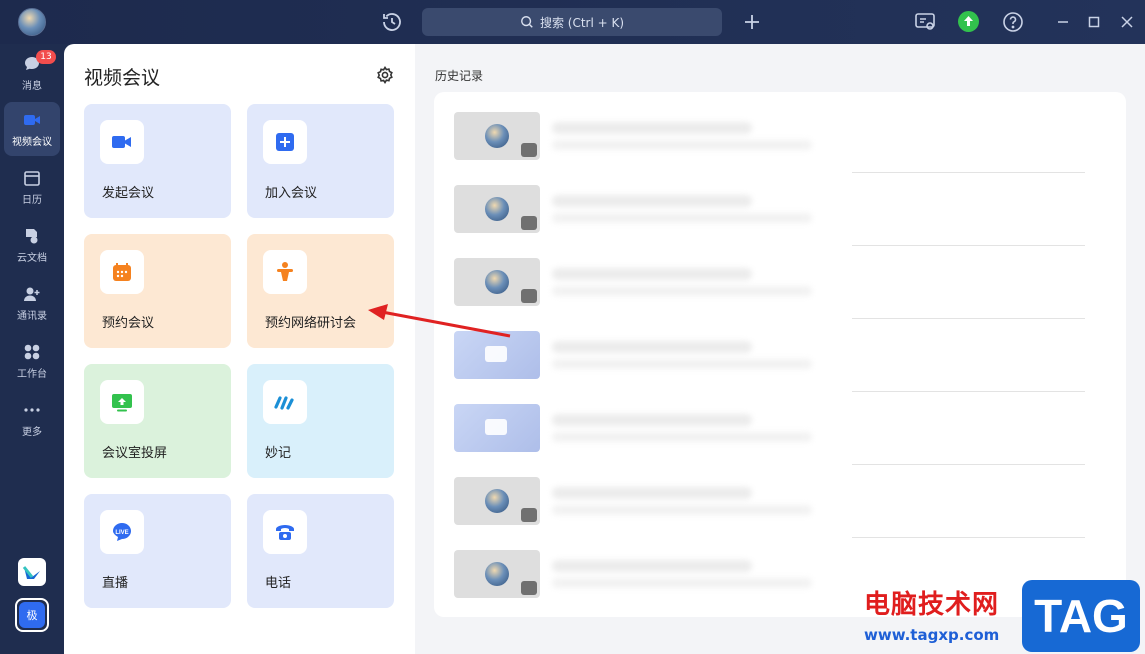 This screenshot has height=654, width=1145. I want to click on tenant-badge: 极, so click(32, 615).